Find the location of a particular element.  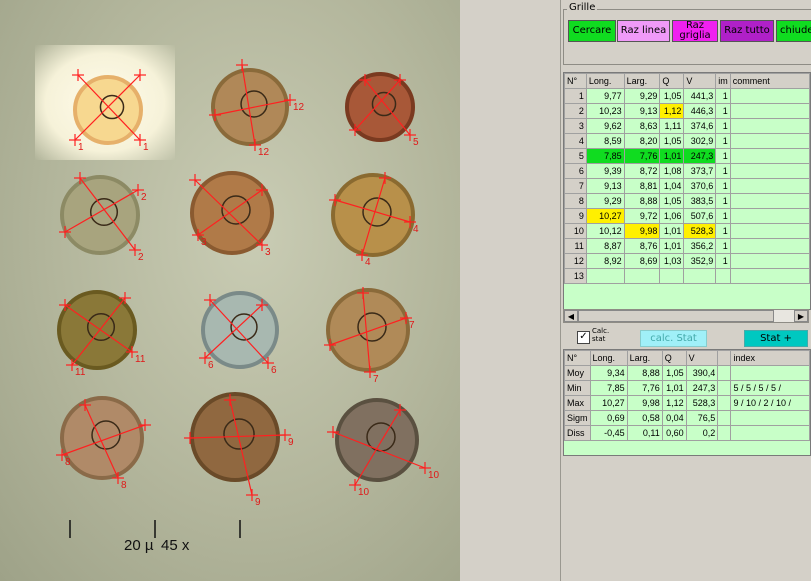

spore: 33 is located at coordinates (231, 214).